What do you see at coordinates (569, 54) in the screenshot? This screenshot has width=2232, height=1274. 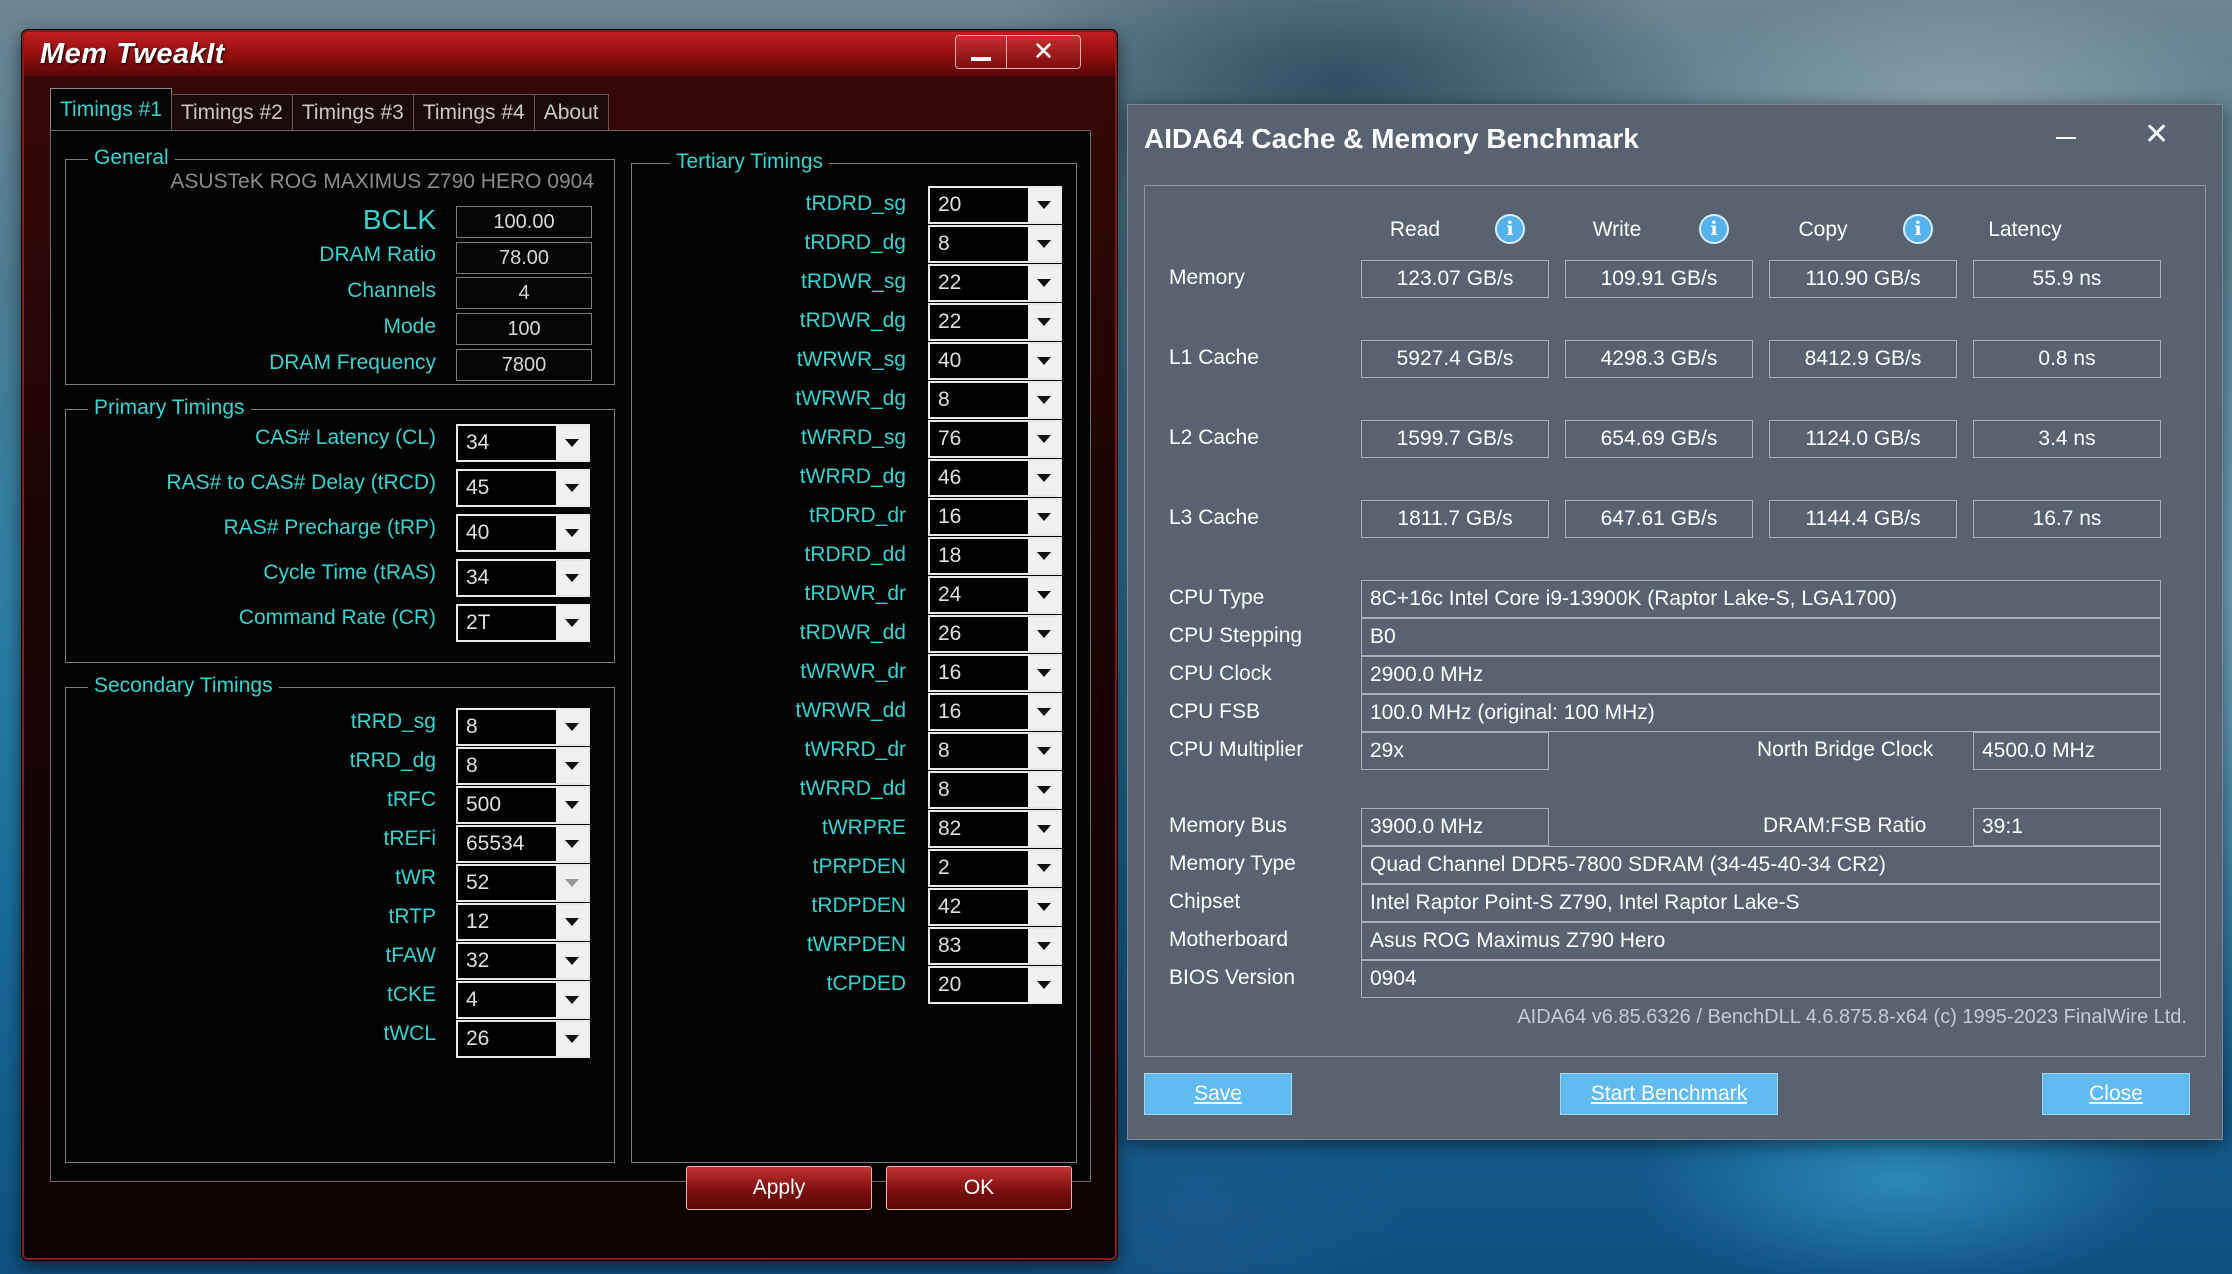 I see `memtweakit-titlebar: Mem TweakIt ✕` at bounding box center [569, 54].